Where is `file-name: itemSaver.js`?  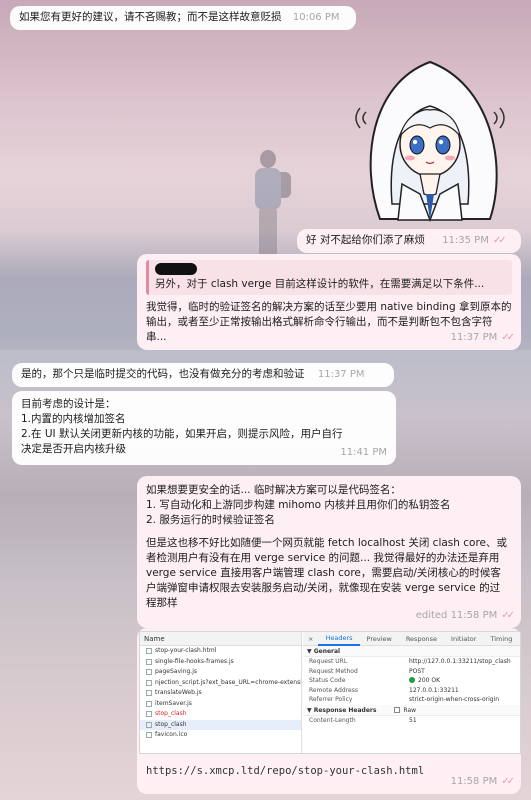
file-name: itemSaver.js is located at coordinates (173, 703).